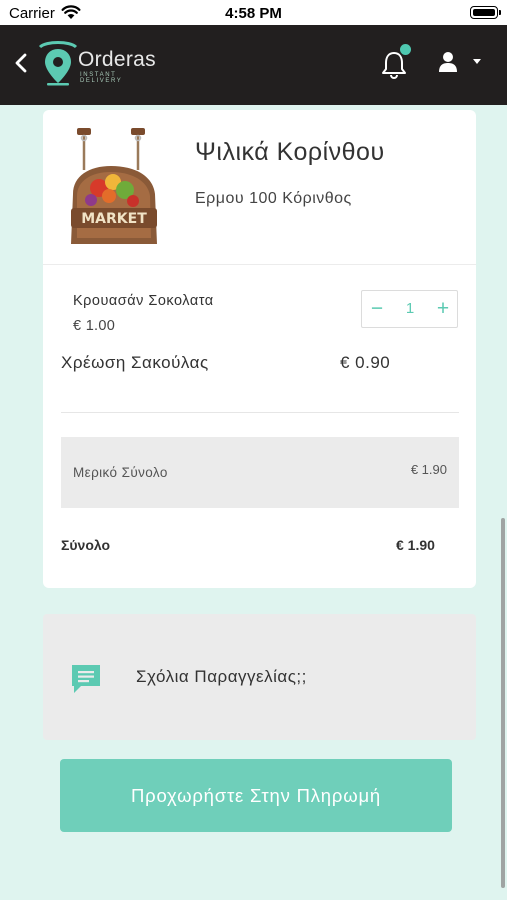  I want to click on bag-fee-label: Χρέωση Σακούλας, so click(135, 362).